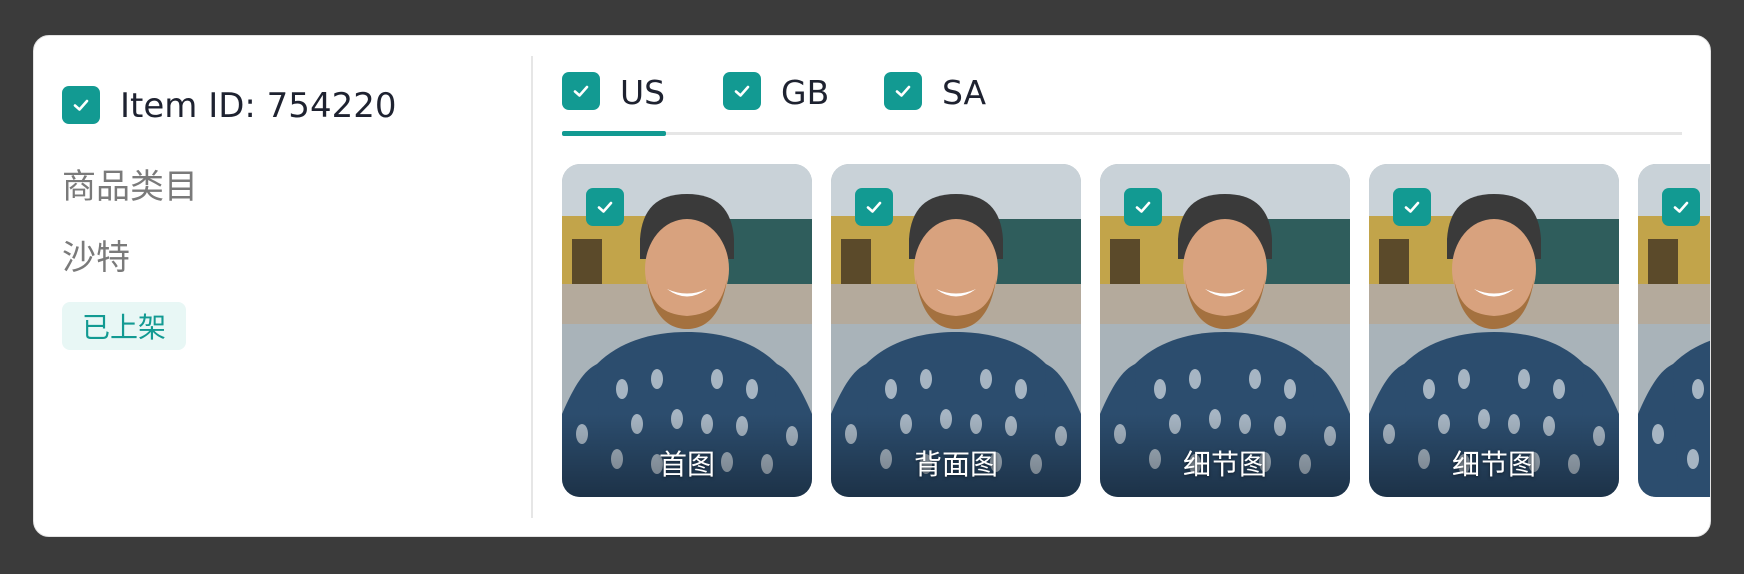 The width and height of the screenshot is (1744, 574). What do you see at coordinates (532, 287) in the screenshot?
I see `panel-divider` at bounding box center [532, 287].